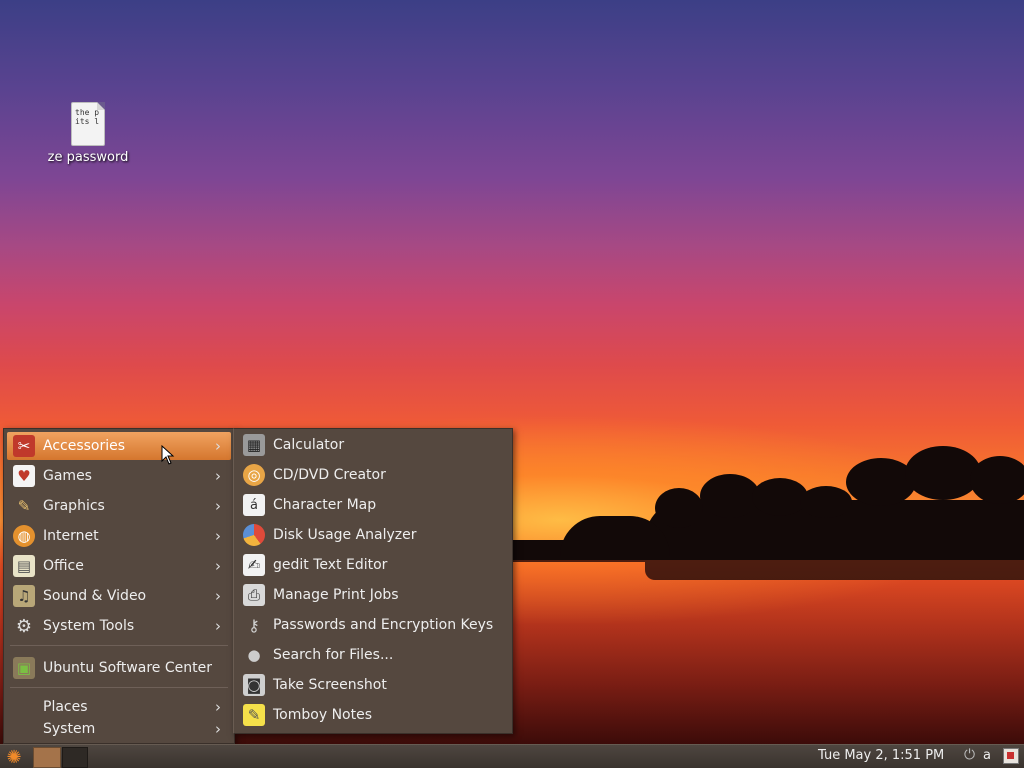 This screenshot has height=768, width=1024. Describe the element at coordinates (71, 536) in the screenshot. I see `menu-item-label: Internet` at that location.